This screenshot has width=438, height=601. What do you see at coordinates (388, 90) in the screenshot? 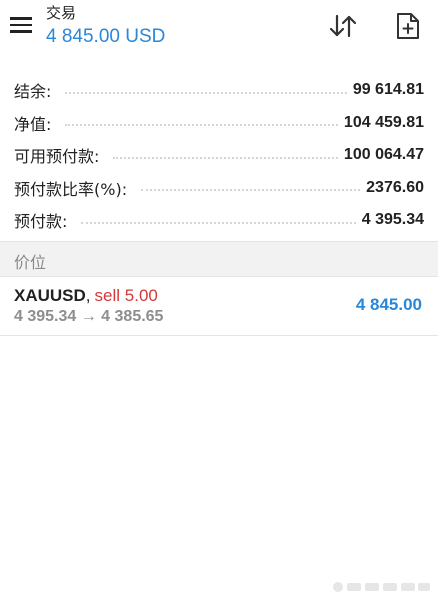
I see `balance-value: 99 614.81` at bounding box center [388, 90].